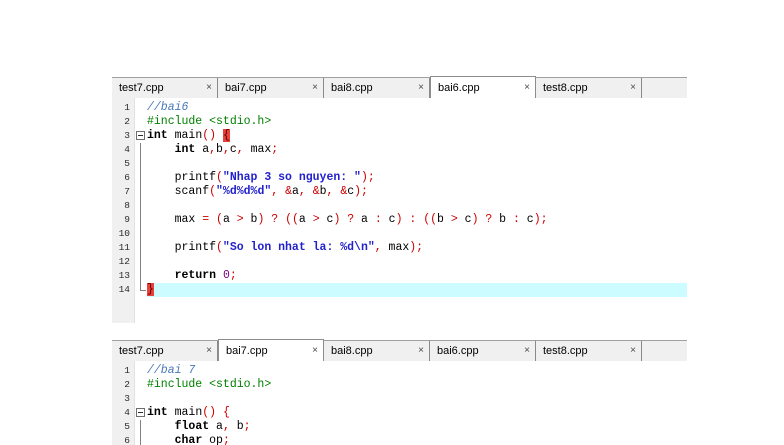  Describe the element at coordinates (417, 192) in the screenshot. I see `code-text: scanf("%d%d%d", &a, &b, &c);` at that location.